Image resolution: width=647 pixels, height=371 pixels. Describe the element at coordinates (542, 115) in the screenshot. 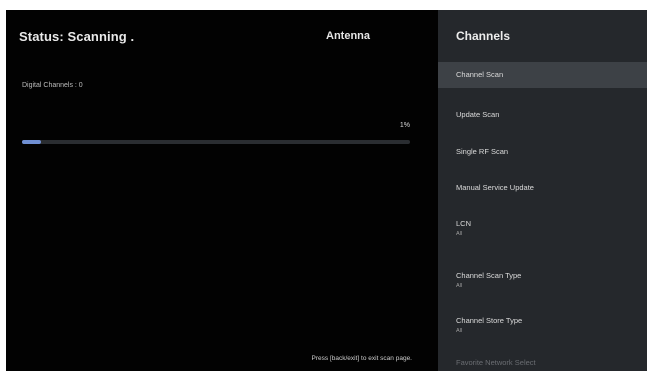

I see `menu-item-update-scan: Update Scan` at that location.